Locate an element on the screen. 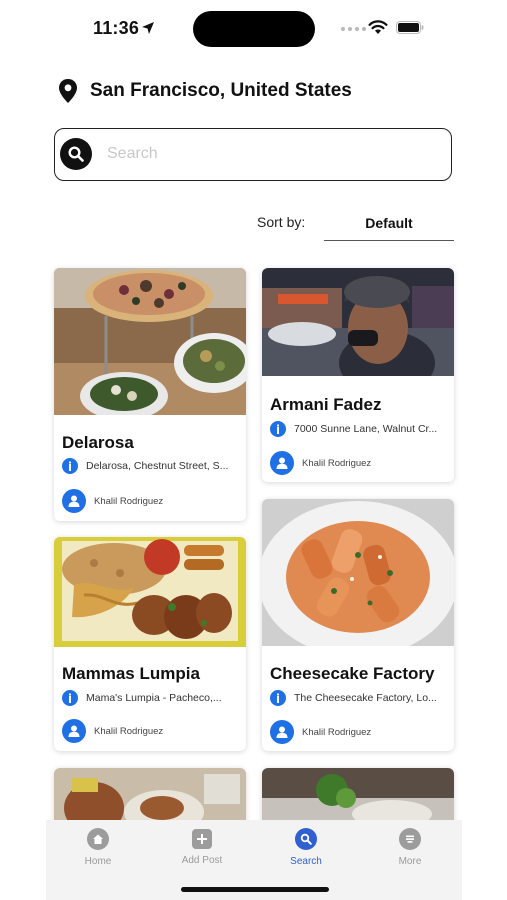  search-bar is located at coordinates (253, 154).